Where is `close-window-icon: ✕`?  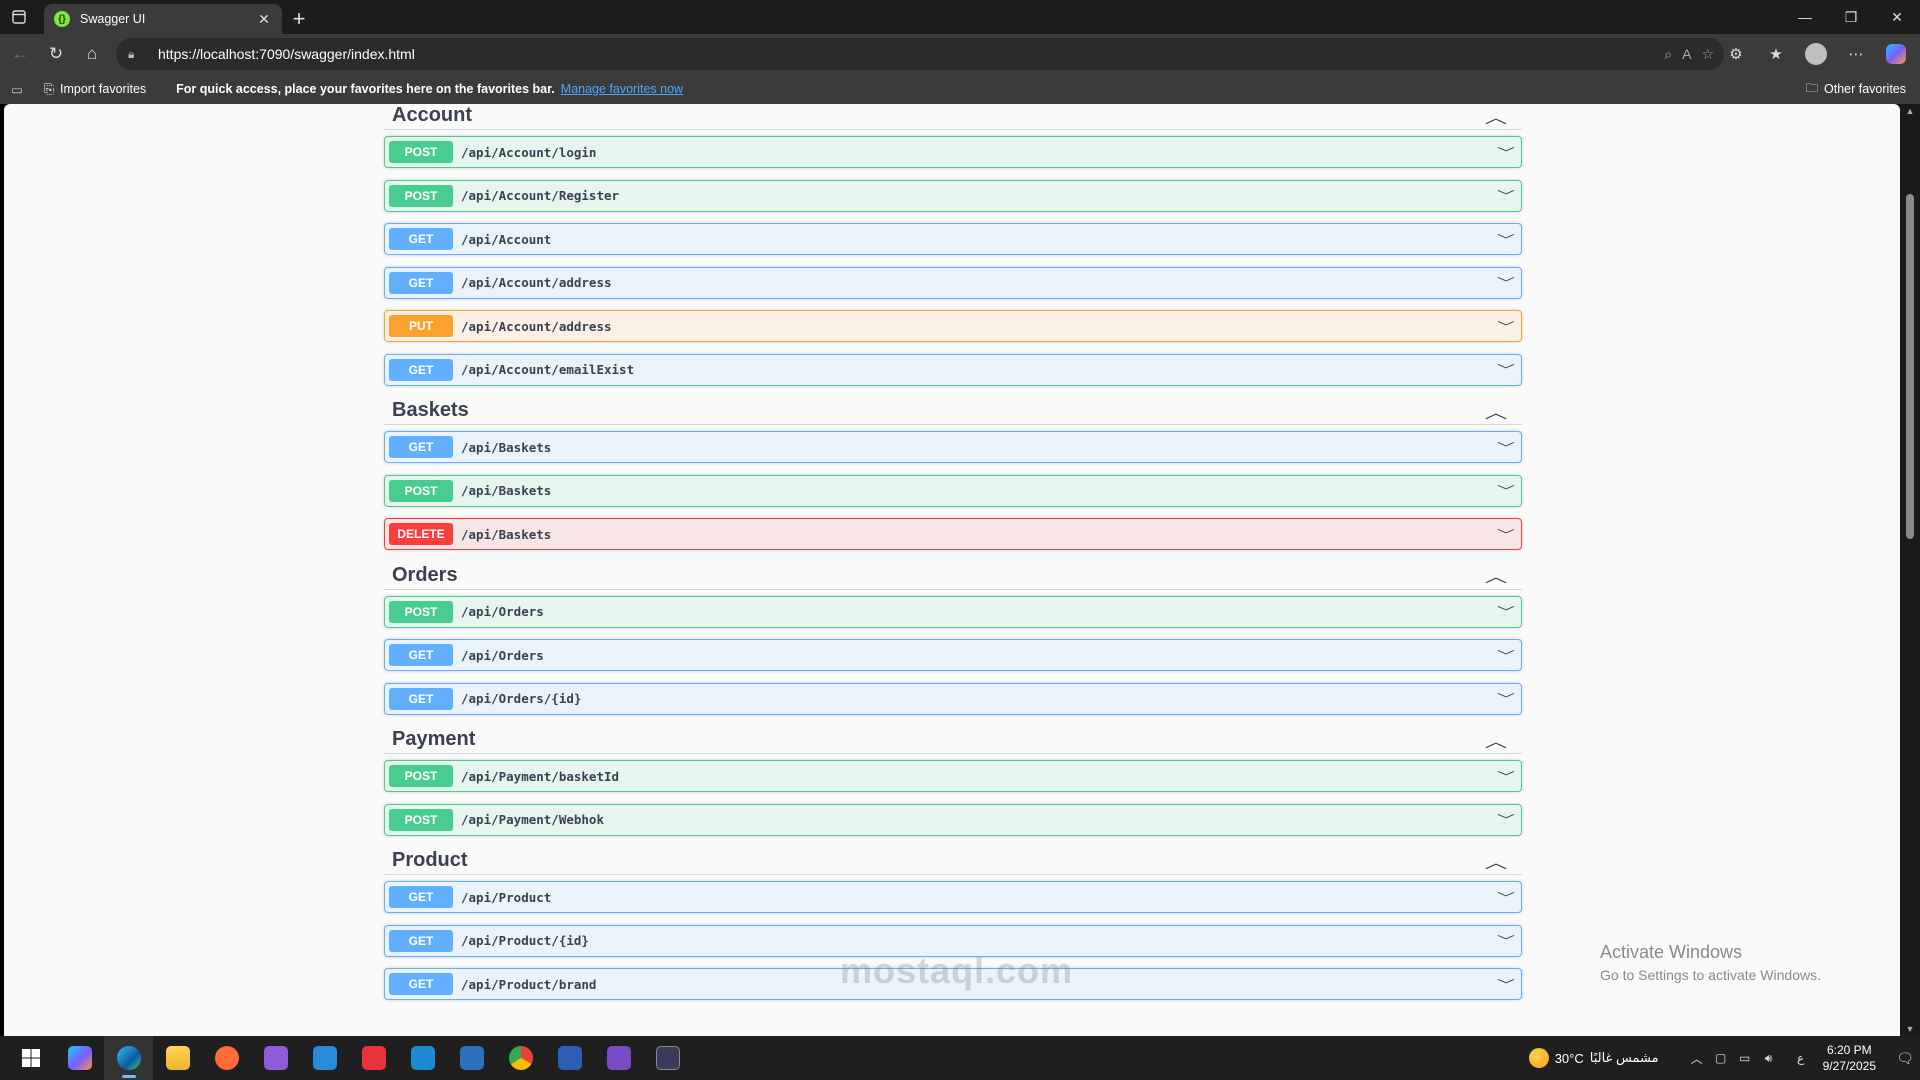 close-window-icon: ✕ is located at coordinates (1897, 17).